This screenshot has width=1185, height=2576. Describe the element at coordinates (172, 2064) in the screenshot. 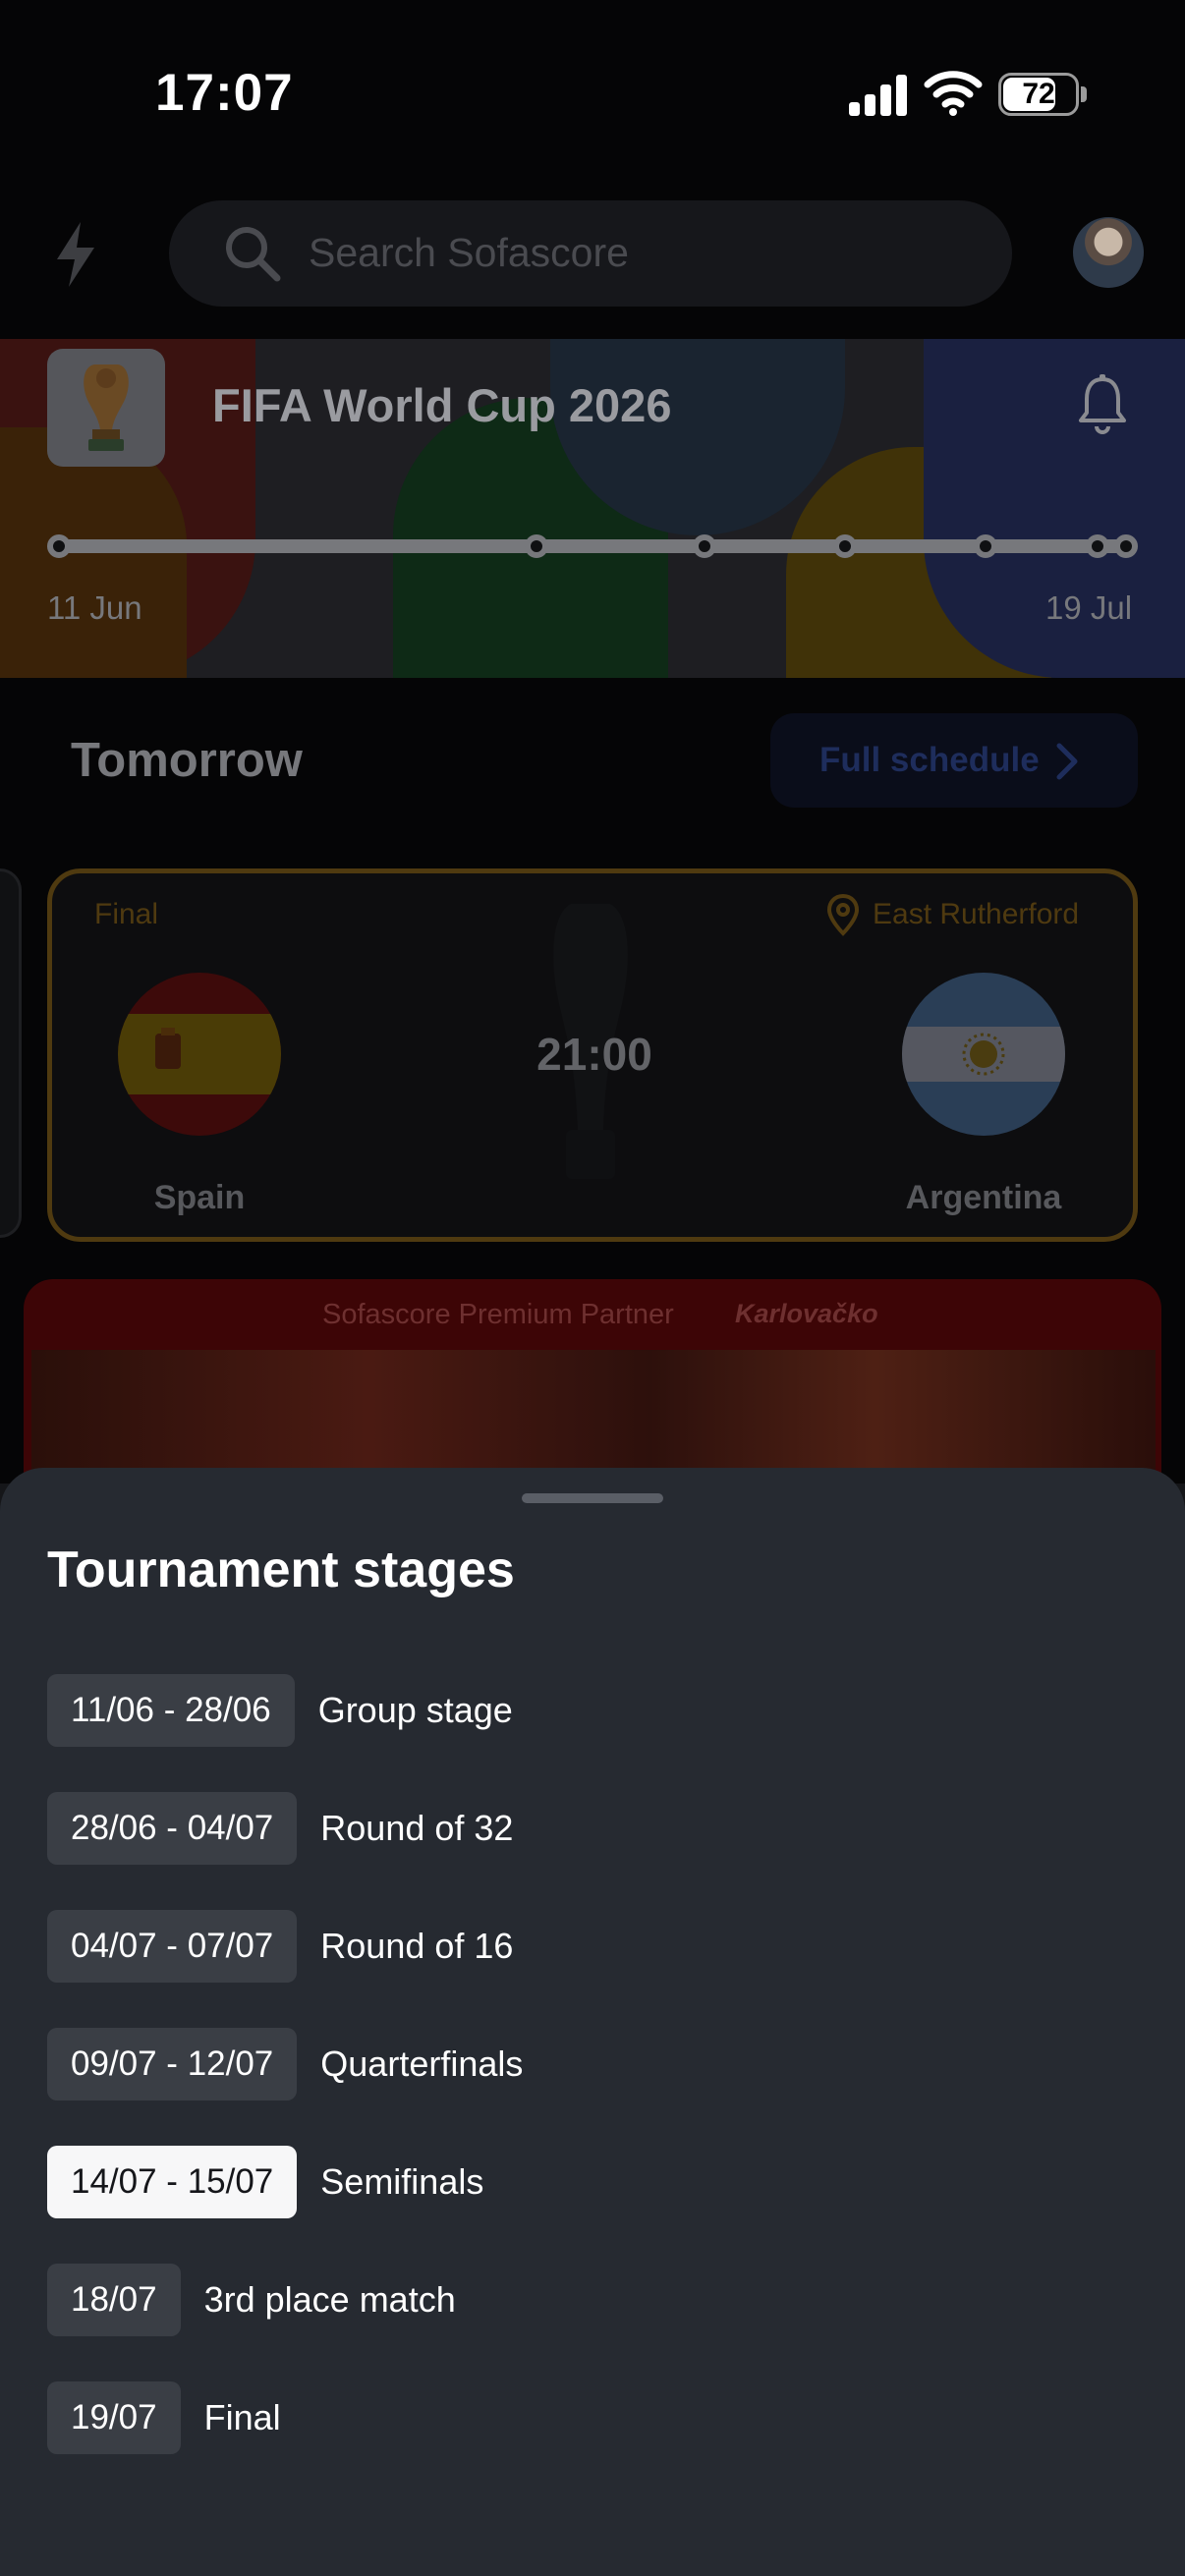

I see `stage-dates: 09/07 - 12/07` at that location.